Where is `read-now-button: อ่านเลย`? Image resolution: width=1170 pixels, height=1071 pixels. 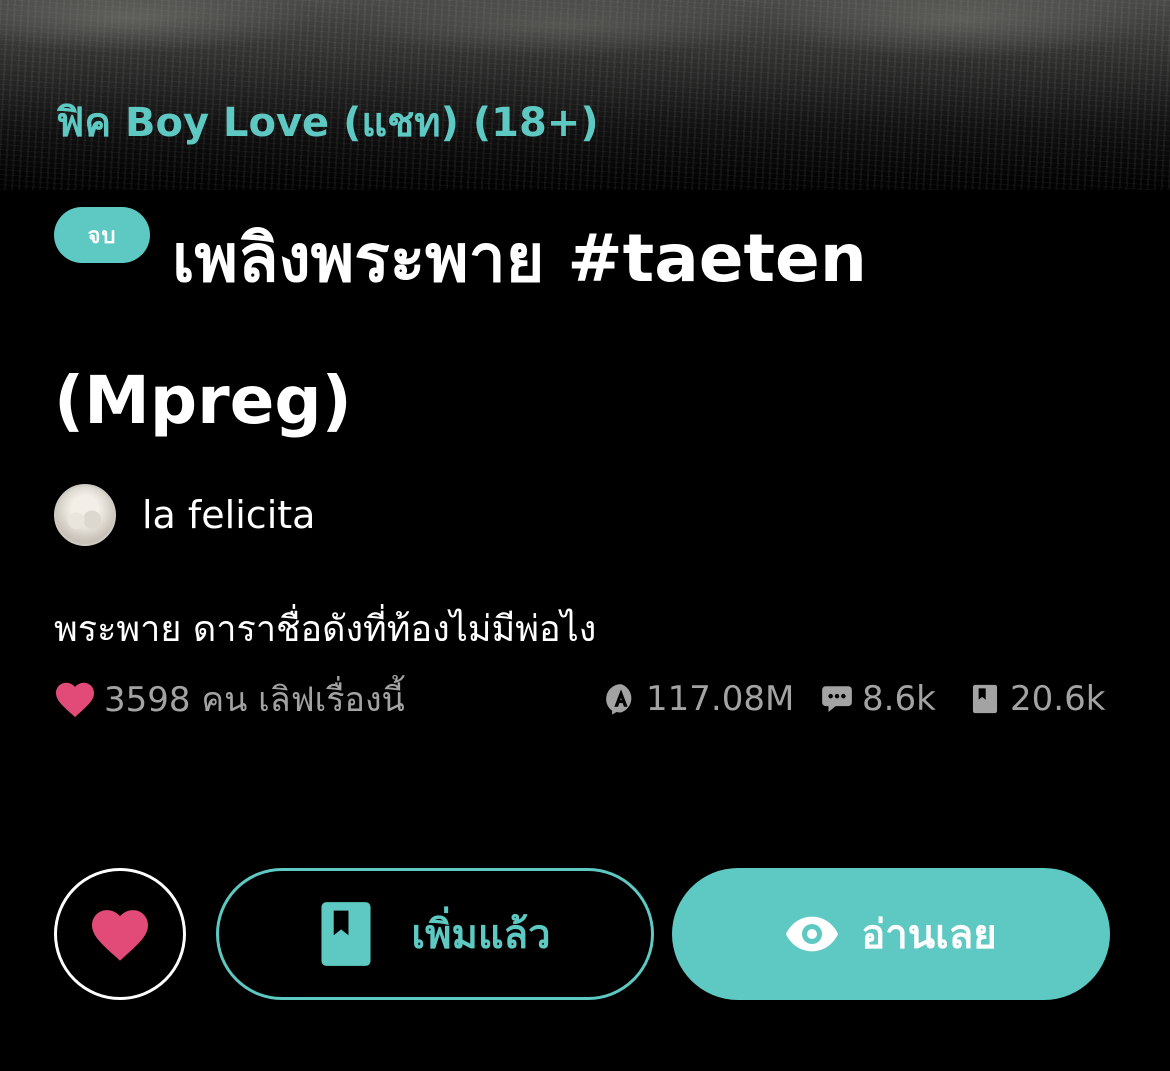 read-now-button: อ่านเลย is located at coordinates (891, 934).